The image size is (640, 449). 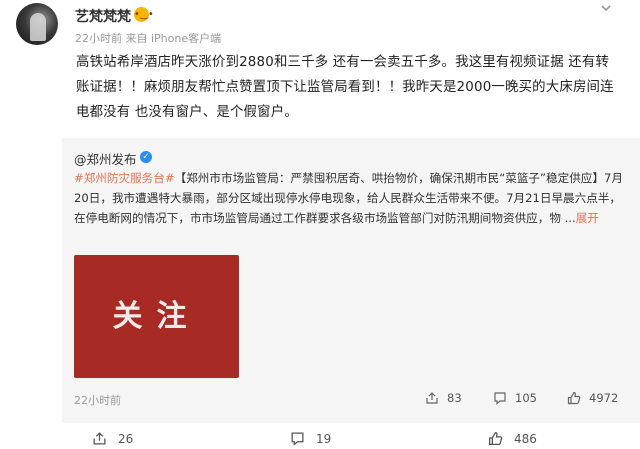 What do you see at coordinates (320, 25) in the screenshot?
I see `post-header: 艺梵梵梵 •‿• 22小时前 来自 iPhone客户端` at bounding box center [320, 25].